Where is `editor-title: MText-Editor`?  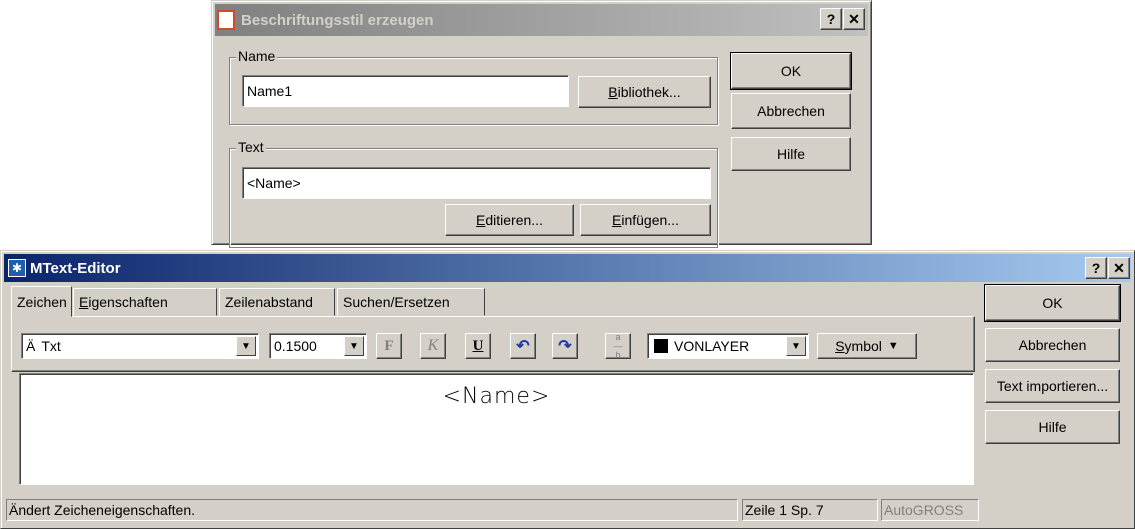
editor-title: MText-Editor is located at coordinates (75, 268).